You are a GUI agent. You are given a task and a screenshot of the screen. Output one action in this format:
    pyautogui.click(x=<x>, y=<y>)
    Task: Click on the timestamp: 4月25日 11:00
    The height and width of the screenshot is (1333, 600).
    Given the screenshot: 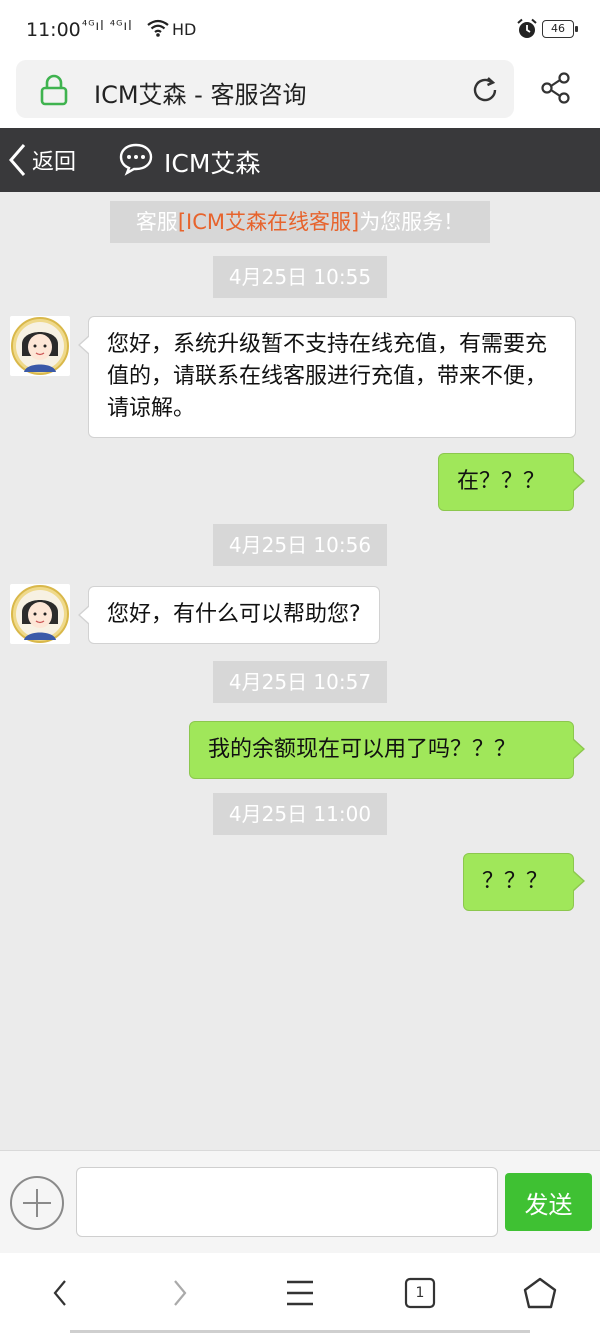 What is the action you would take?
    pyautogui.click(x=300, y=814)
    